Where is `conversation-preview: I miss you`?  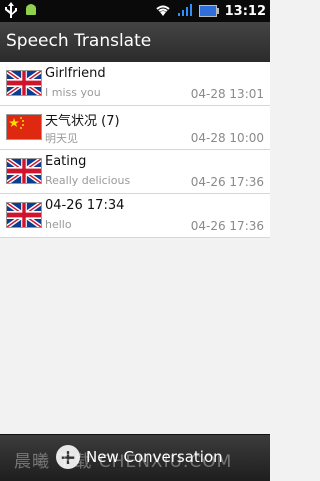
conversation-preview: I miss you is located at coordinates (73, 92).